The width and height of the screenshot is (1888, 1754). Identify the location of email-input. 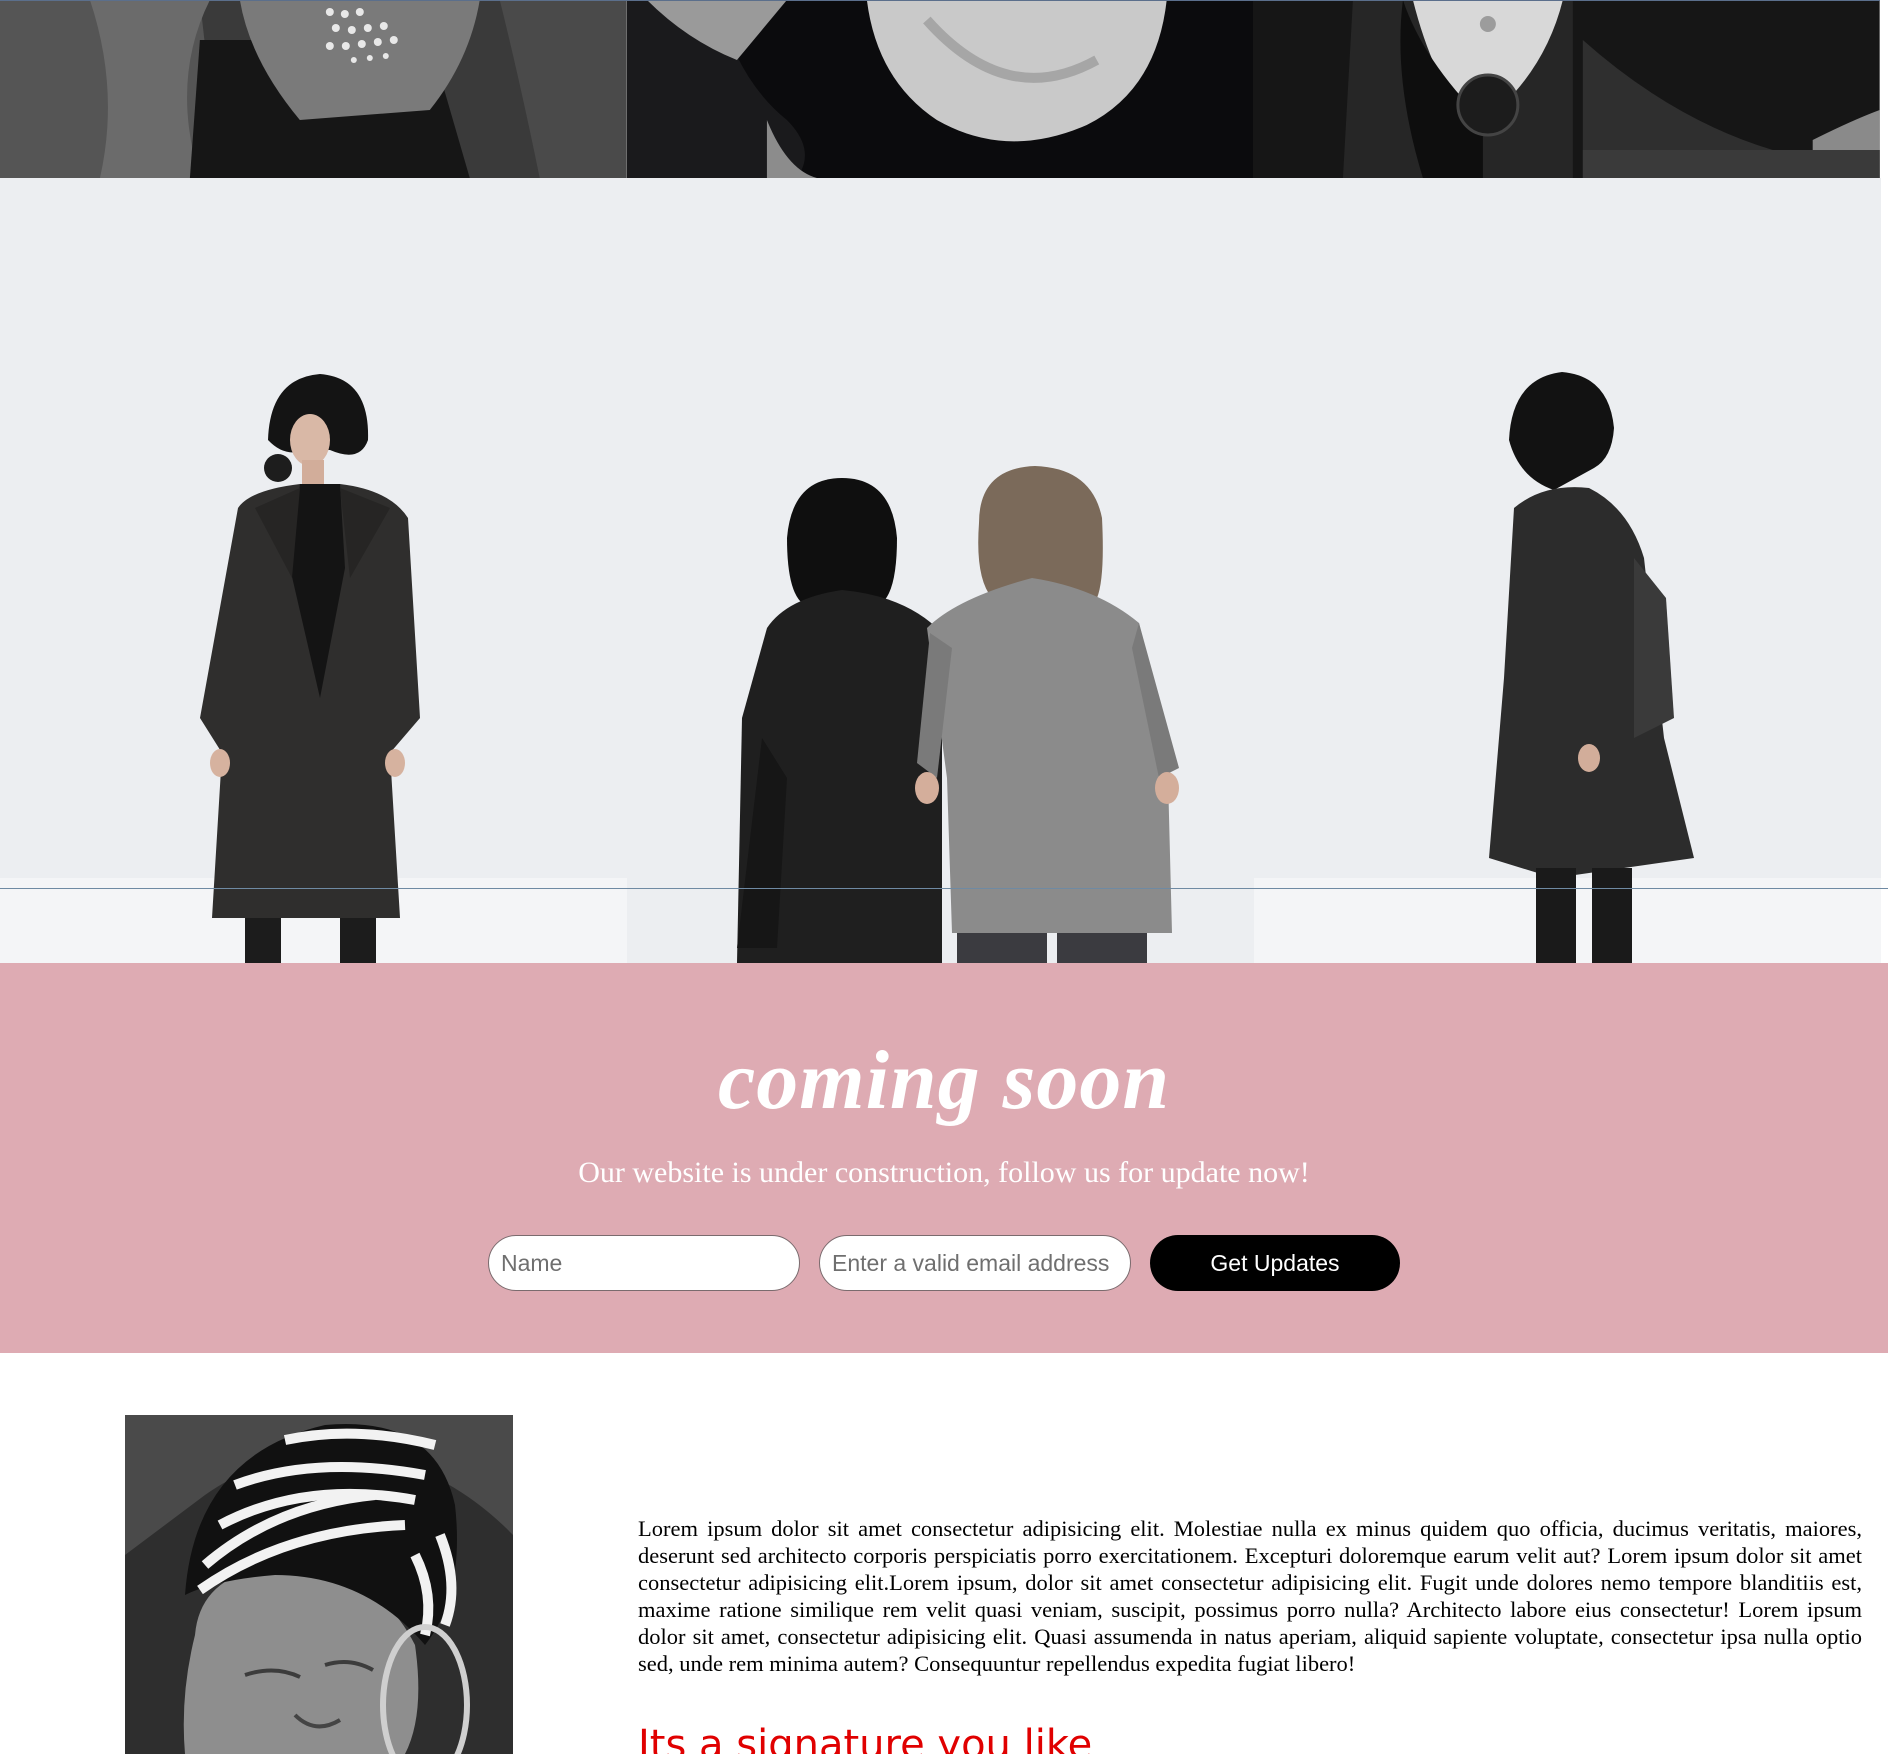
(975, 1263).